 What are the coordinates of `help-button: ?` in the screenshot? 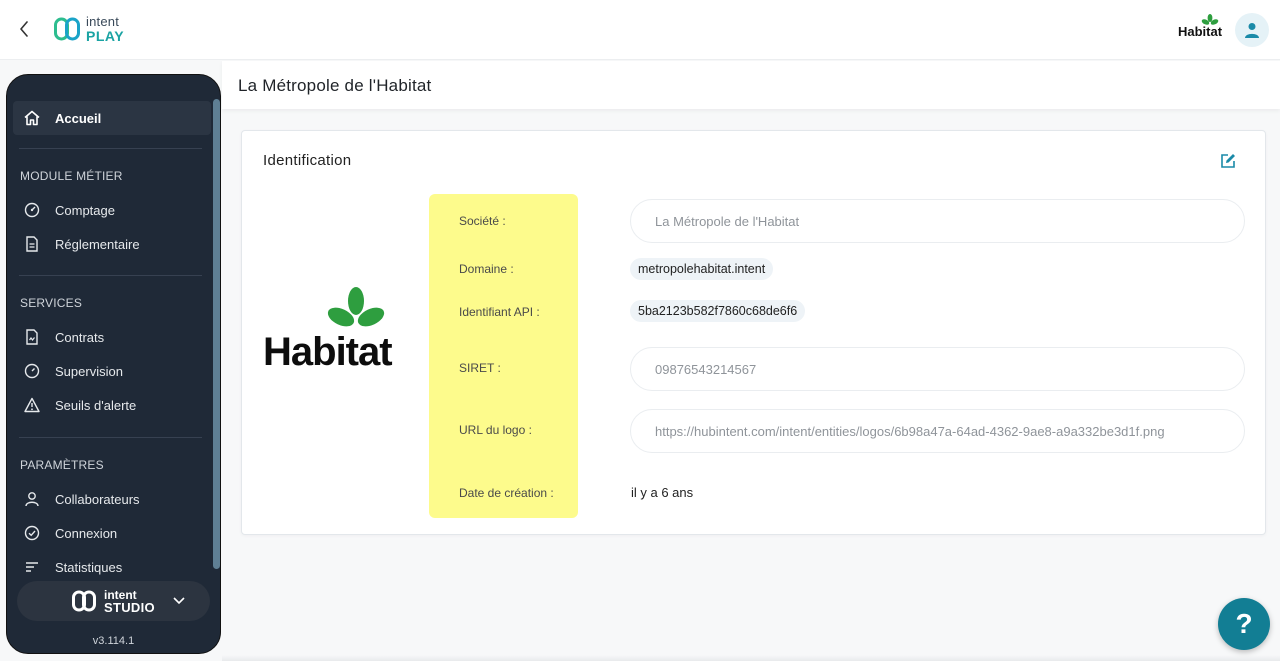 It's located at (1244, 624).